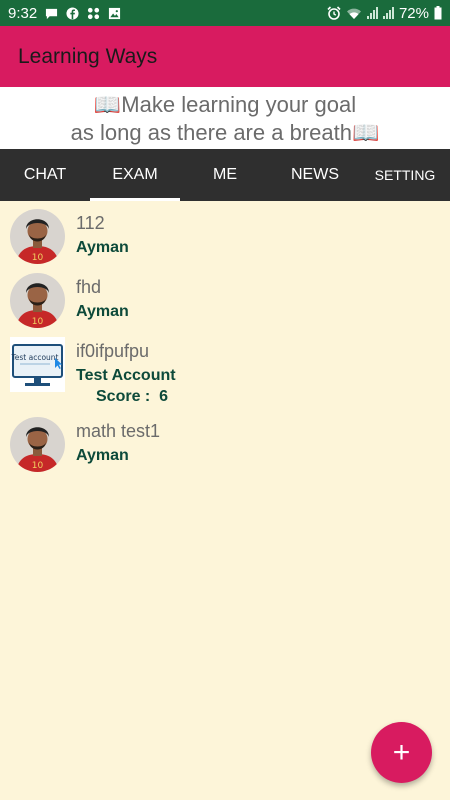 Image resolution: width=450 pixels, height=800 pixels. What do you see at coordinates (401, 752) in the screenshot?
I see `add-exam-button: +` at bounding box center [401, 752].